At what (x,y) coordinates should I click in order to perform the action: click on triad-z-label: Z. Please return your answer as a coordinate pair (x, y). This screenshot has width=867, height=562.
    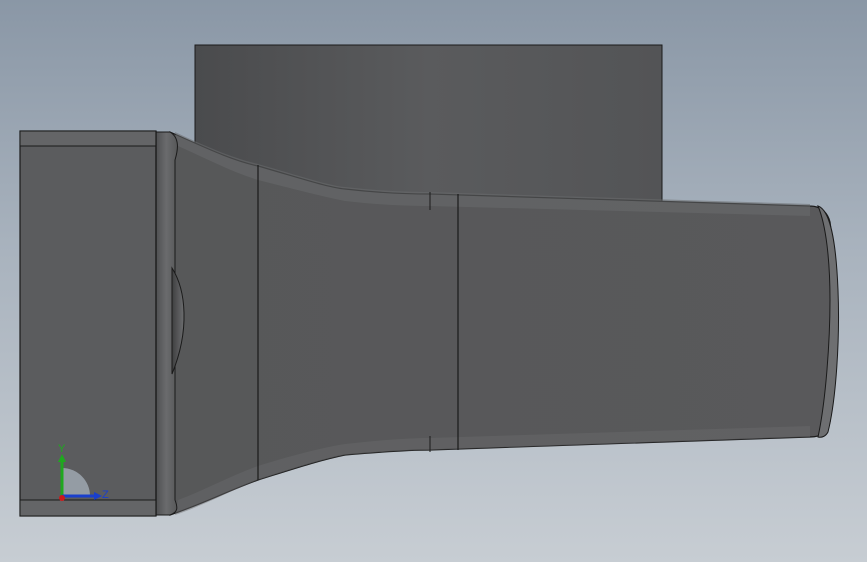
    Looking at the image, I should click on (105, 495).